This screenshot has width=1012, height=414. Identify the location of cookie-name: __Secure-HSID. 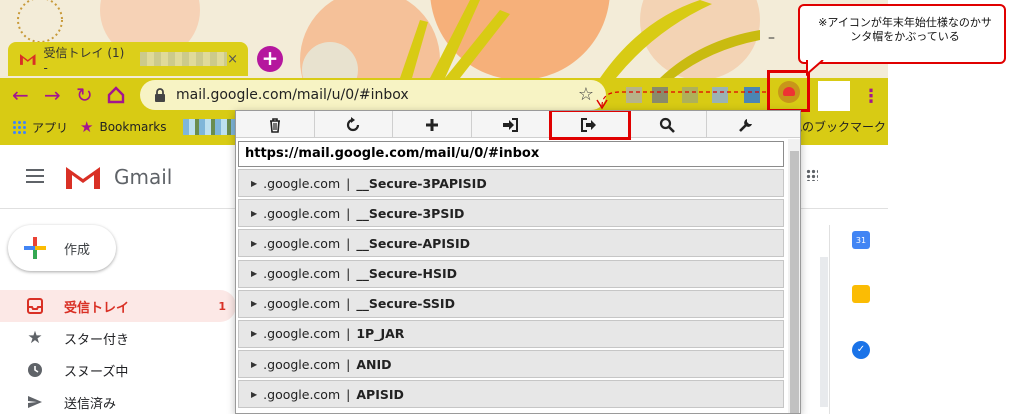
(406, 274).